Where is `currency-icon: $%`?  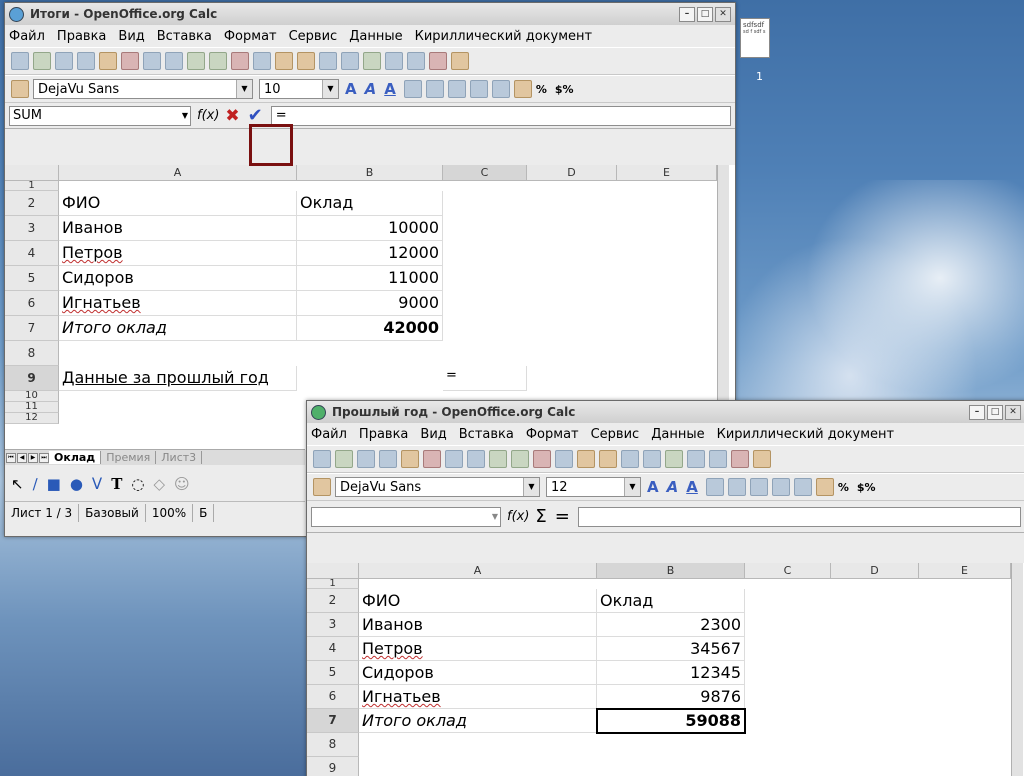 currency-icon: $% is located at coordinates (564, 89).